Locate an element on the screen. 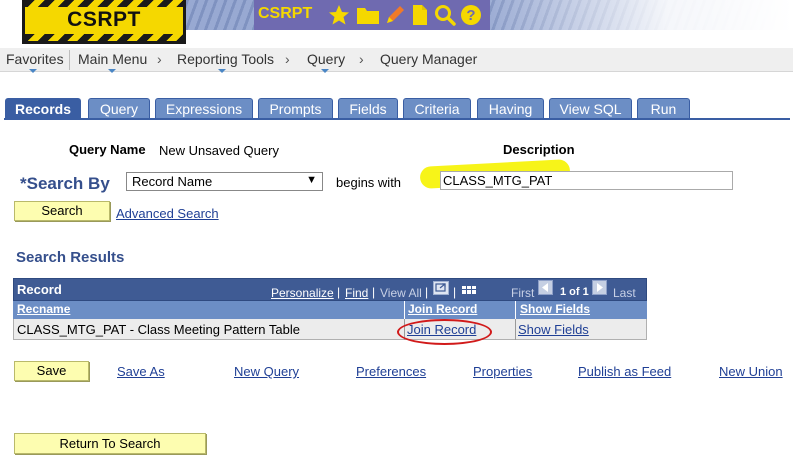 Image resolution: width=793 pixels, height=462 pixels. query-name-value: New Unsaved Query is located at coordinates (219, 150).